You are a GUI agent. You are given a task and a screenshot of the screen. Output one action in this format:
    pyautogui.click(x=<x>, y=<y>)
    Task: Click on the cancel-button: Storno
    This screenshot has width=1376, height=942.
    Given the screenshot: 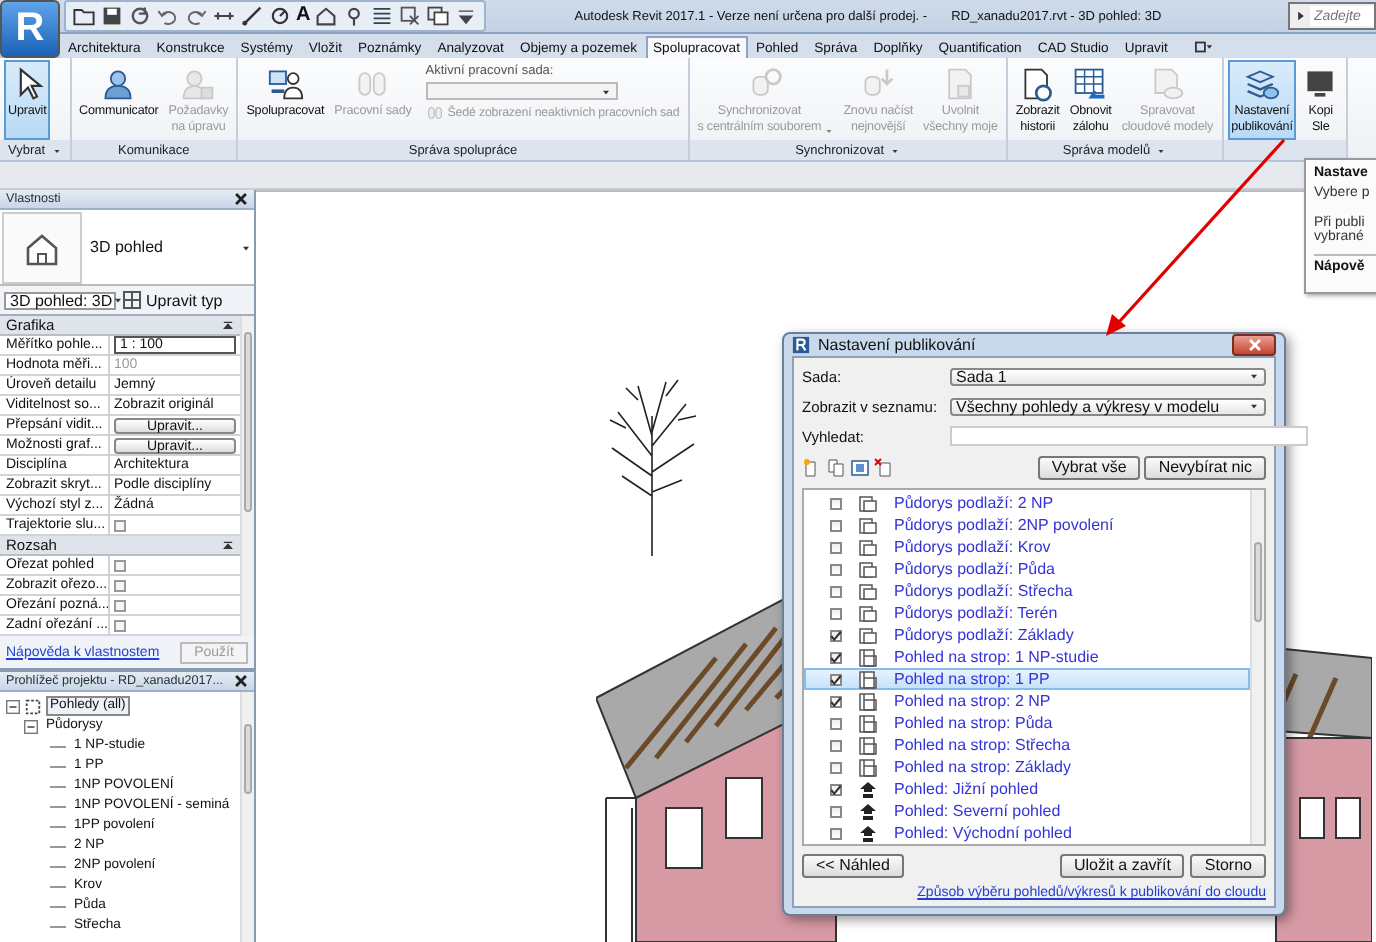 What is the action you would take?
    pyautogui.click(x=1228, y=866)
    